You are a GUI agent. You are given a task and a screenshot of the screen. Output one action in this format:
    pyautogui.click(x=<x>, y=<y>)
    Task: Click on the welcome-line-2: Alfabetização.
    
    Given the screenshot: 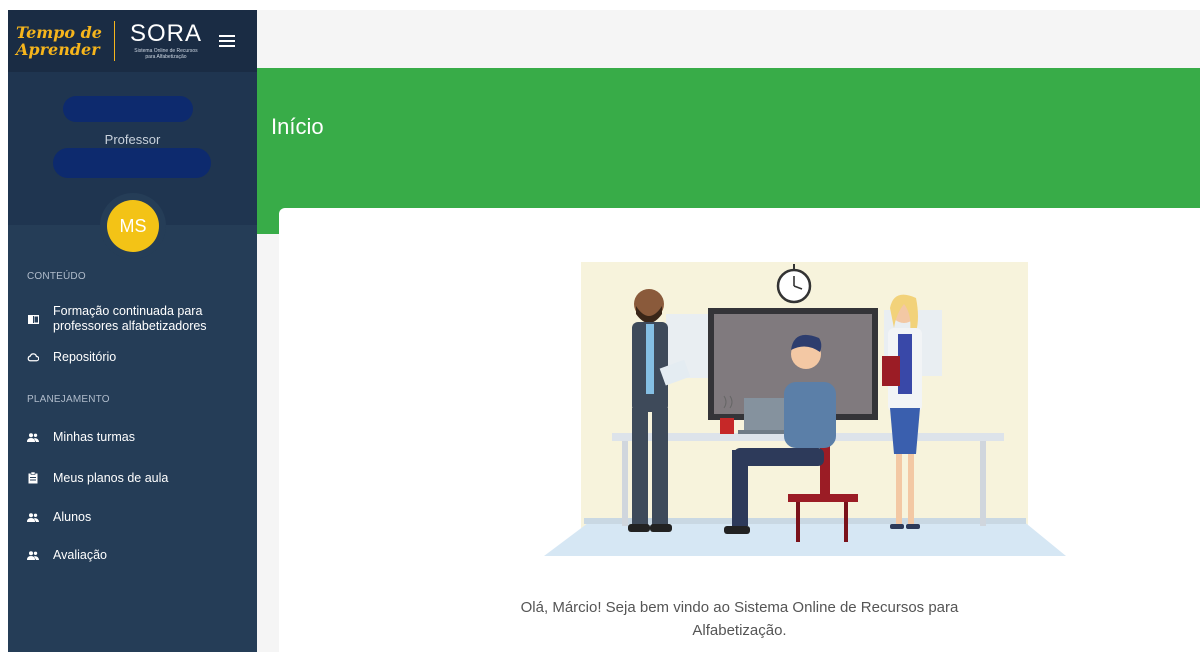 What is the action you would take?
    pyautogui.click(x=739, y=630)
    